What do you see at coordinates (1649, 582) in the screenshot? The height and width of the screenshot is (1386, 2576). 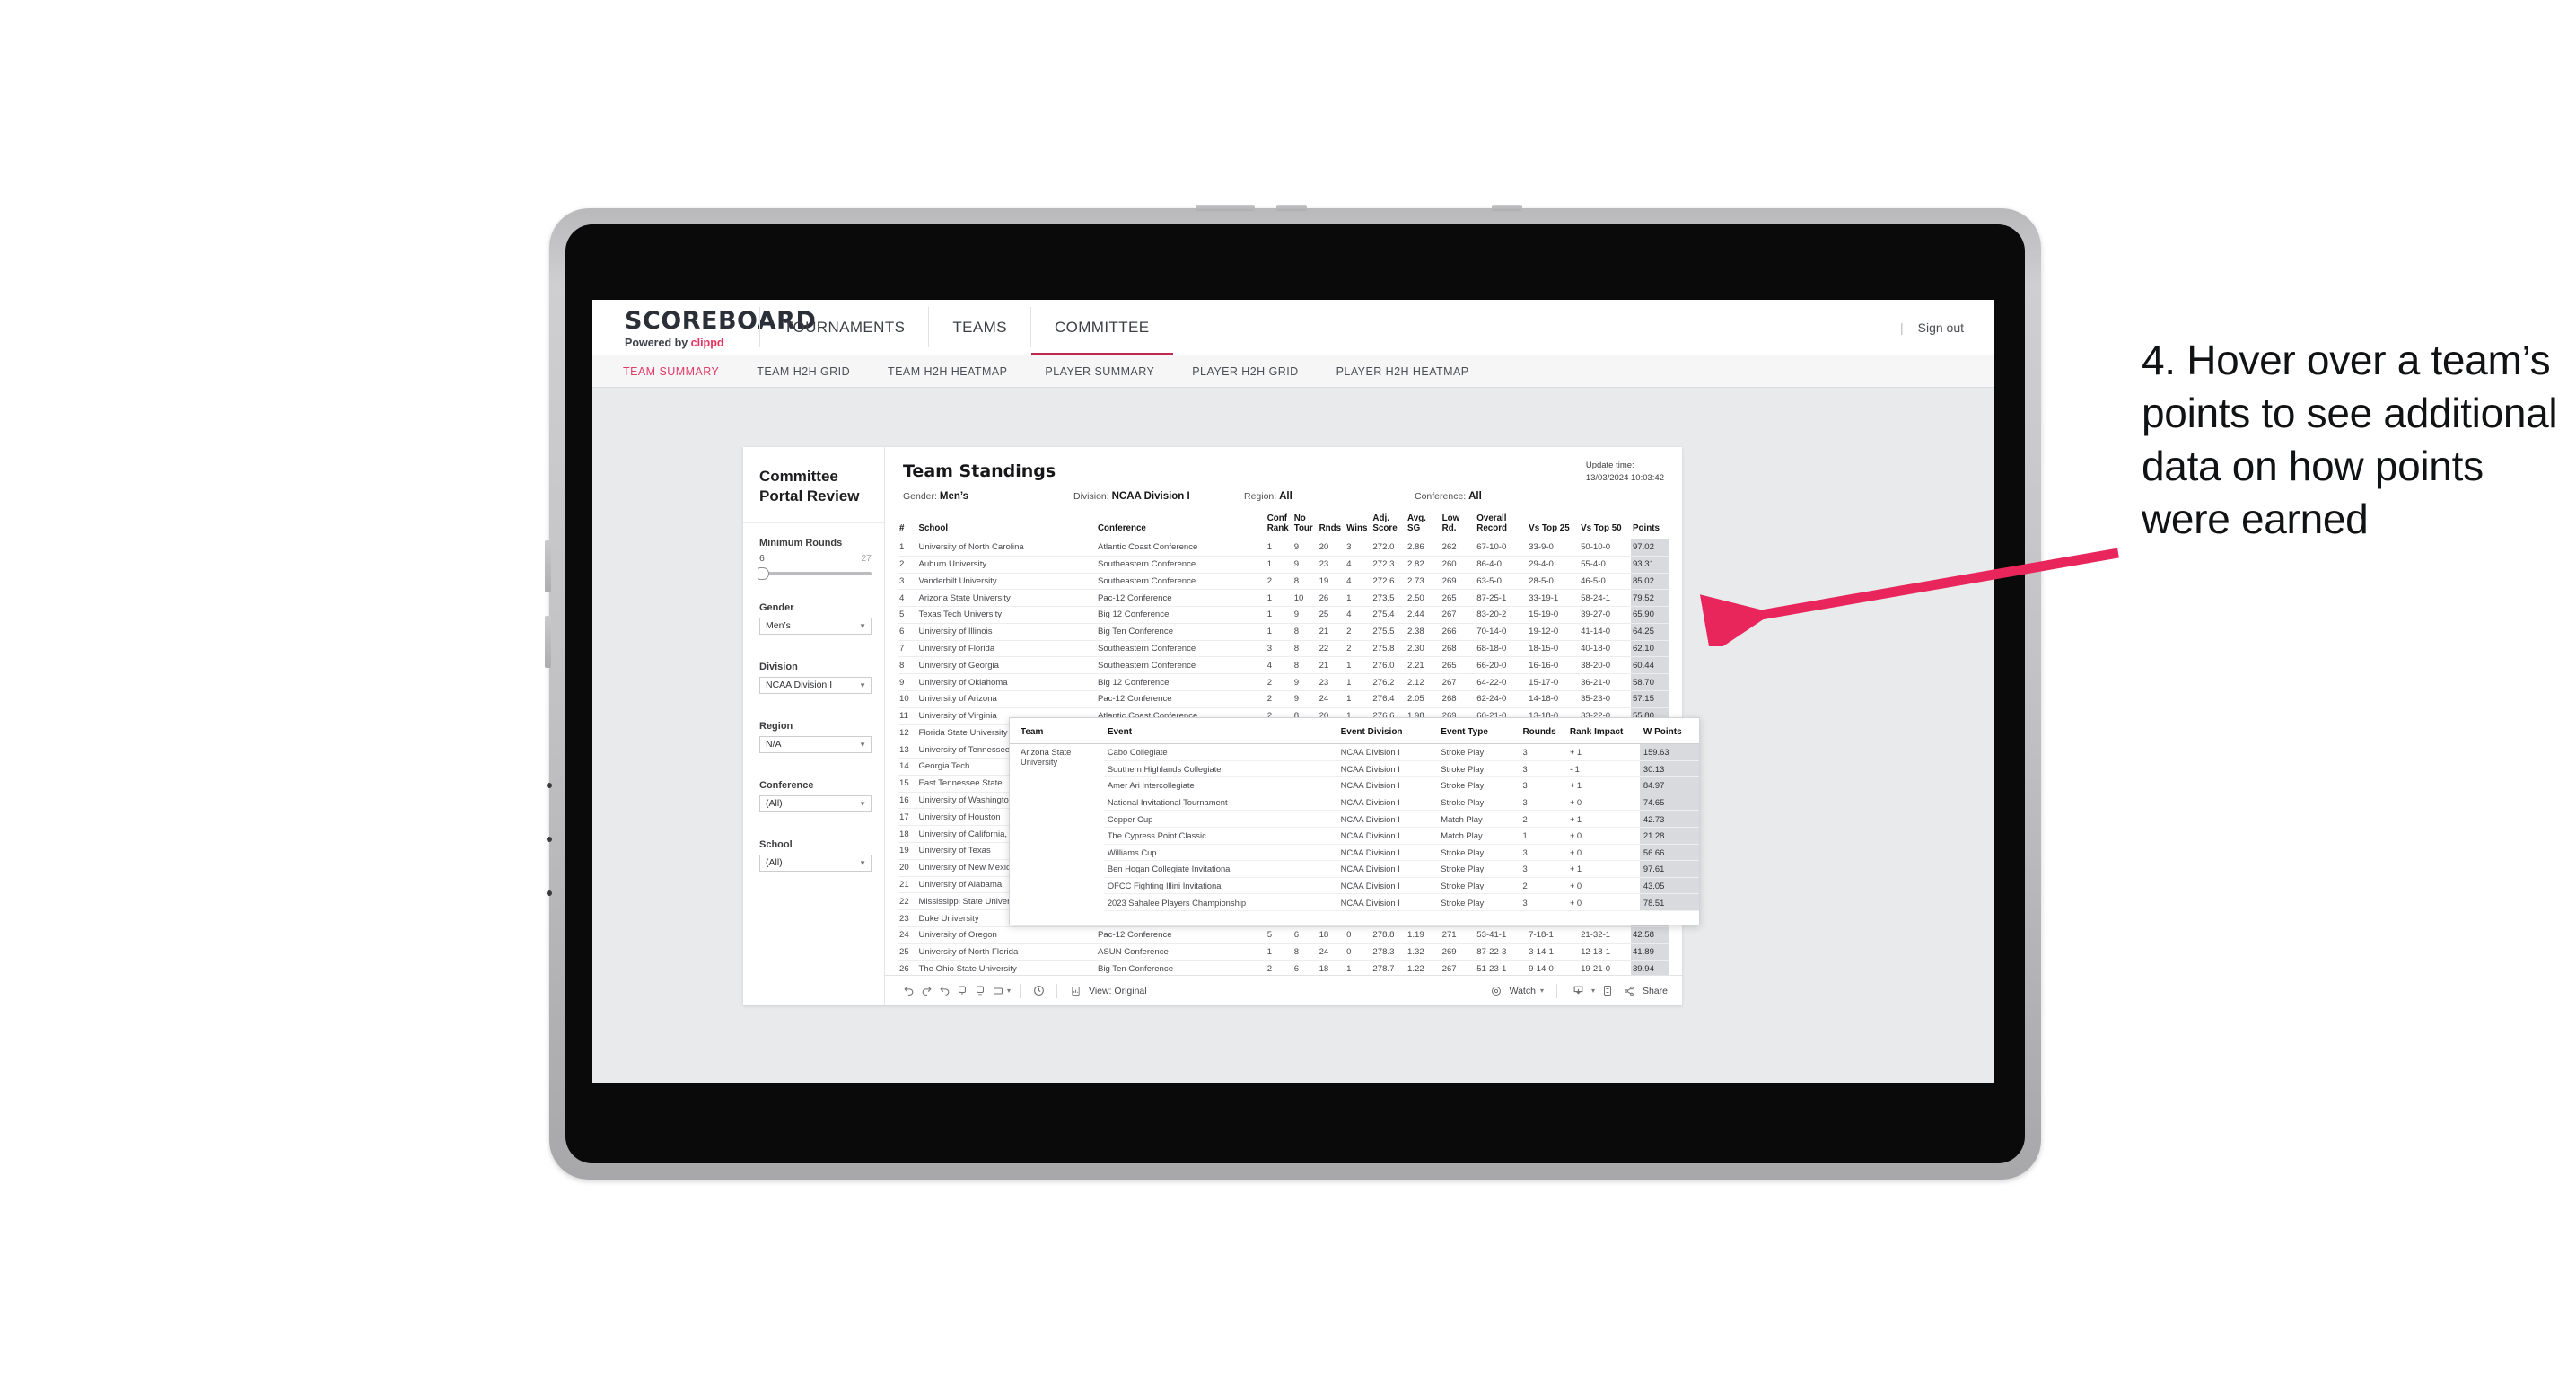 I see `row-points: 85.02` at bounding box center [1649, 582].